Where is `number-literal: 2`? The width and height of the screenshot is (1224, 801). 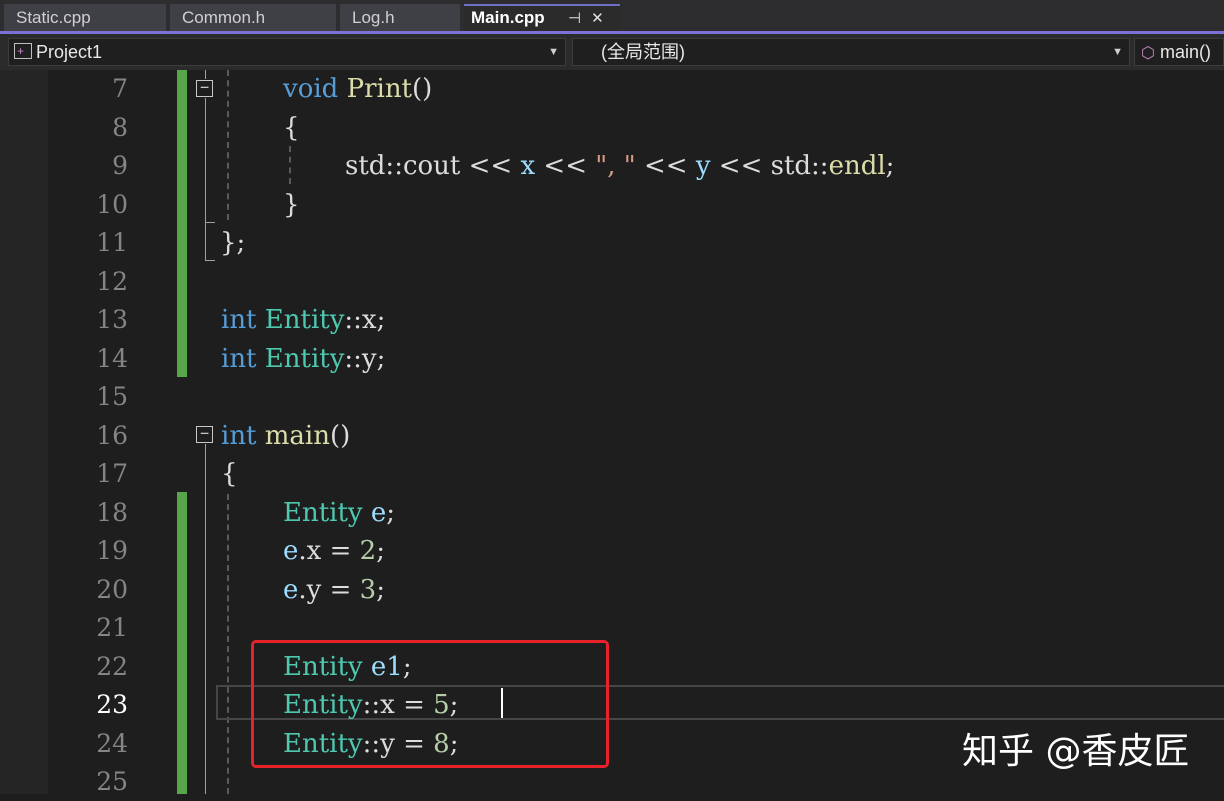 number-literal: 2 is located at coordinates (368, 551).